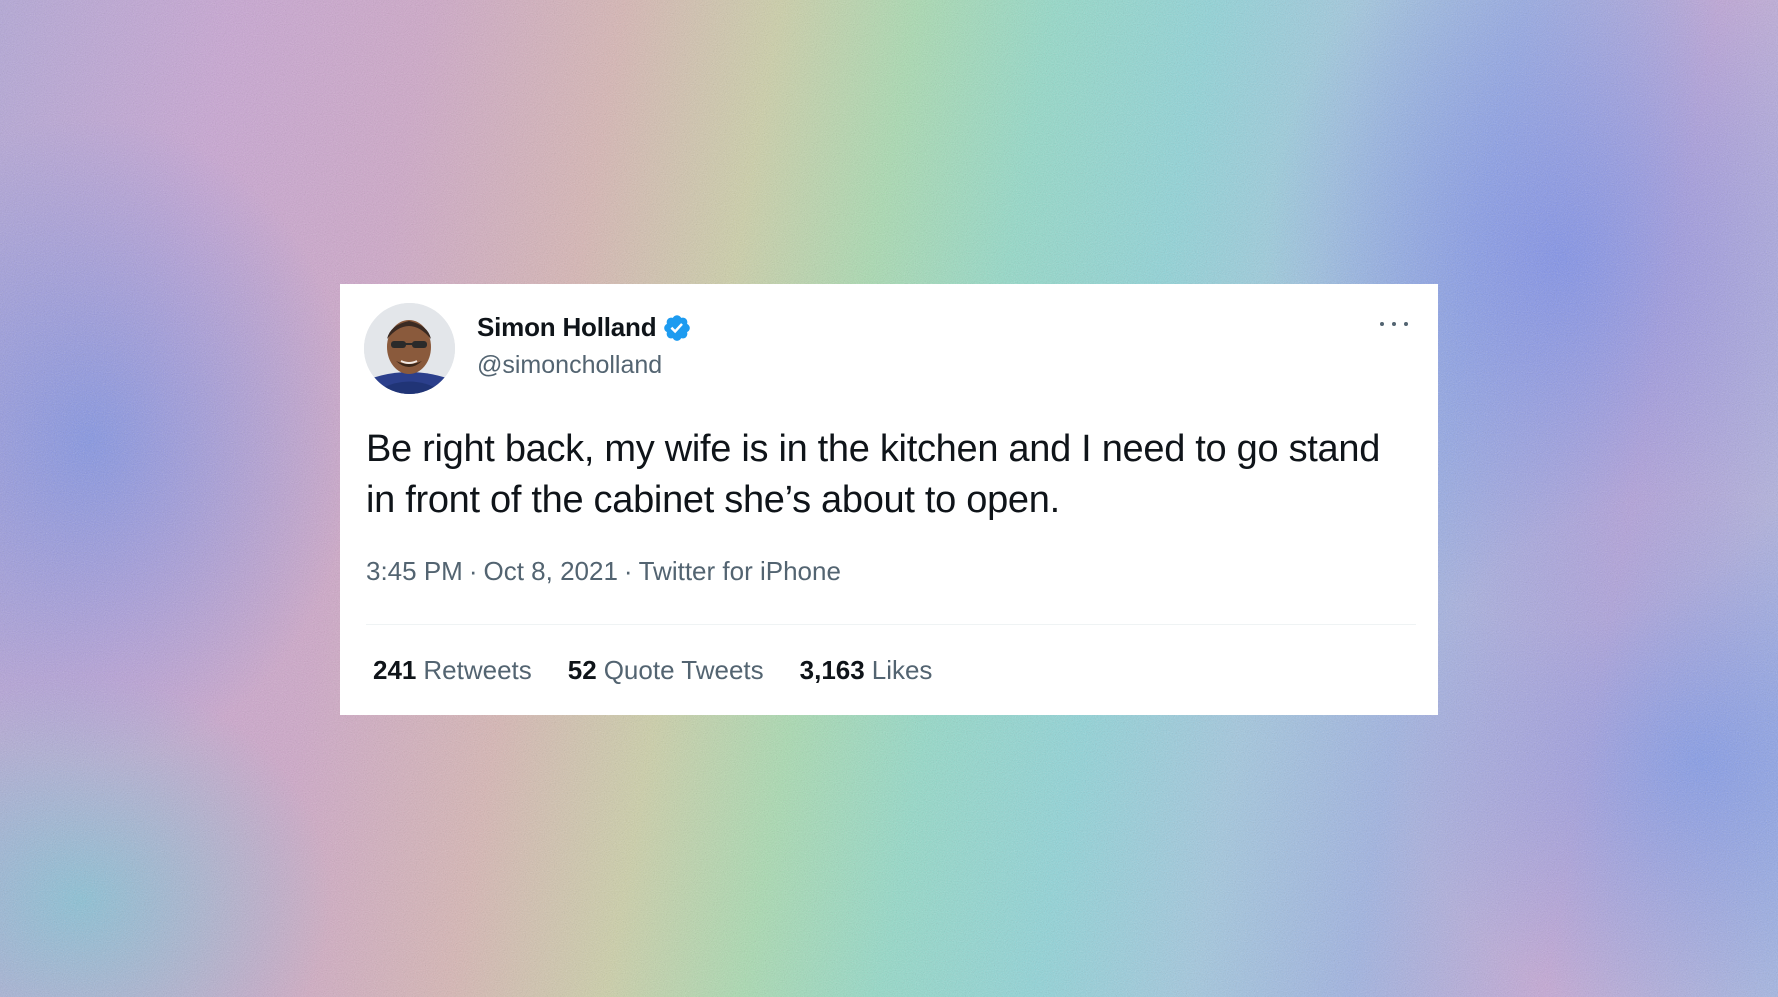 The height and width of the screenshot is (997, 1778). What do you see at coordinates (582, 670) in the screenshot?
I see `quote-tweets-count: 52` at bounding box center [582, 670].